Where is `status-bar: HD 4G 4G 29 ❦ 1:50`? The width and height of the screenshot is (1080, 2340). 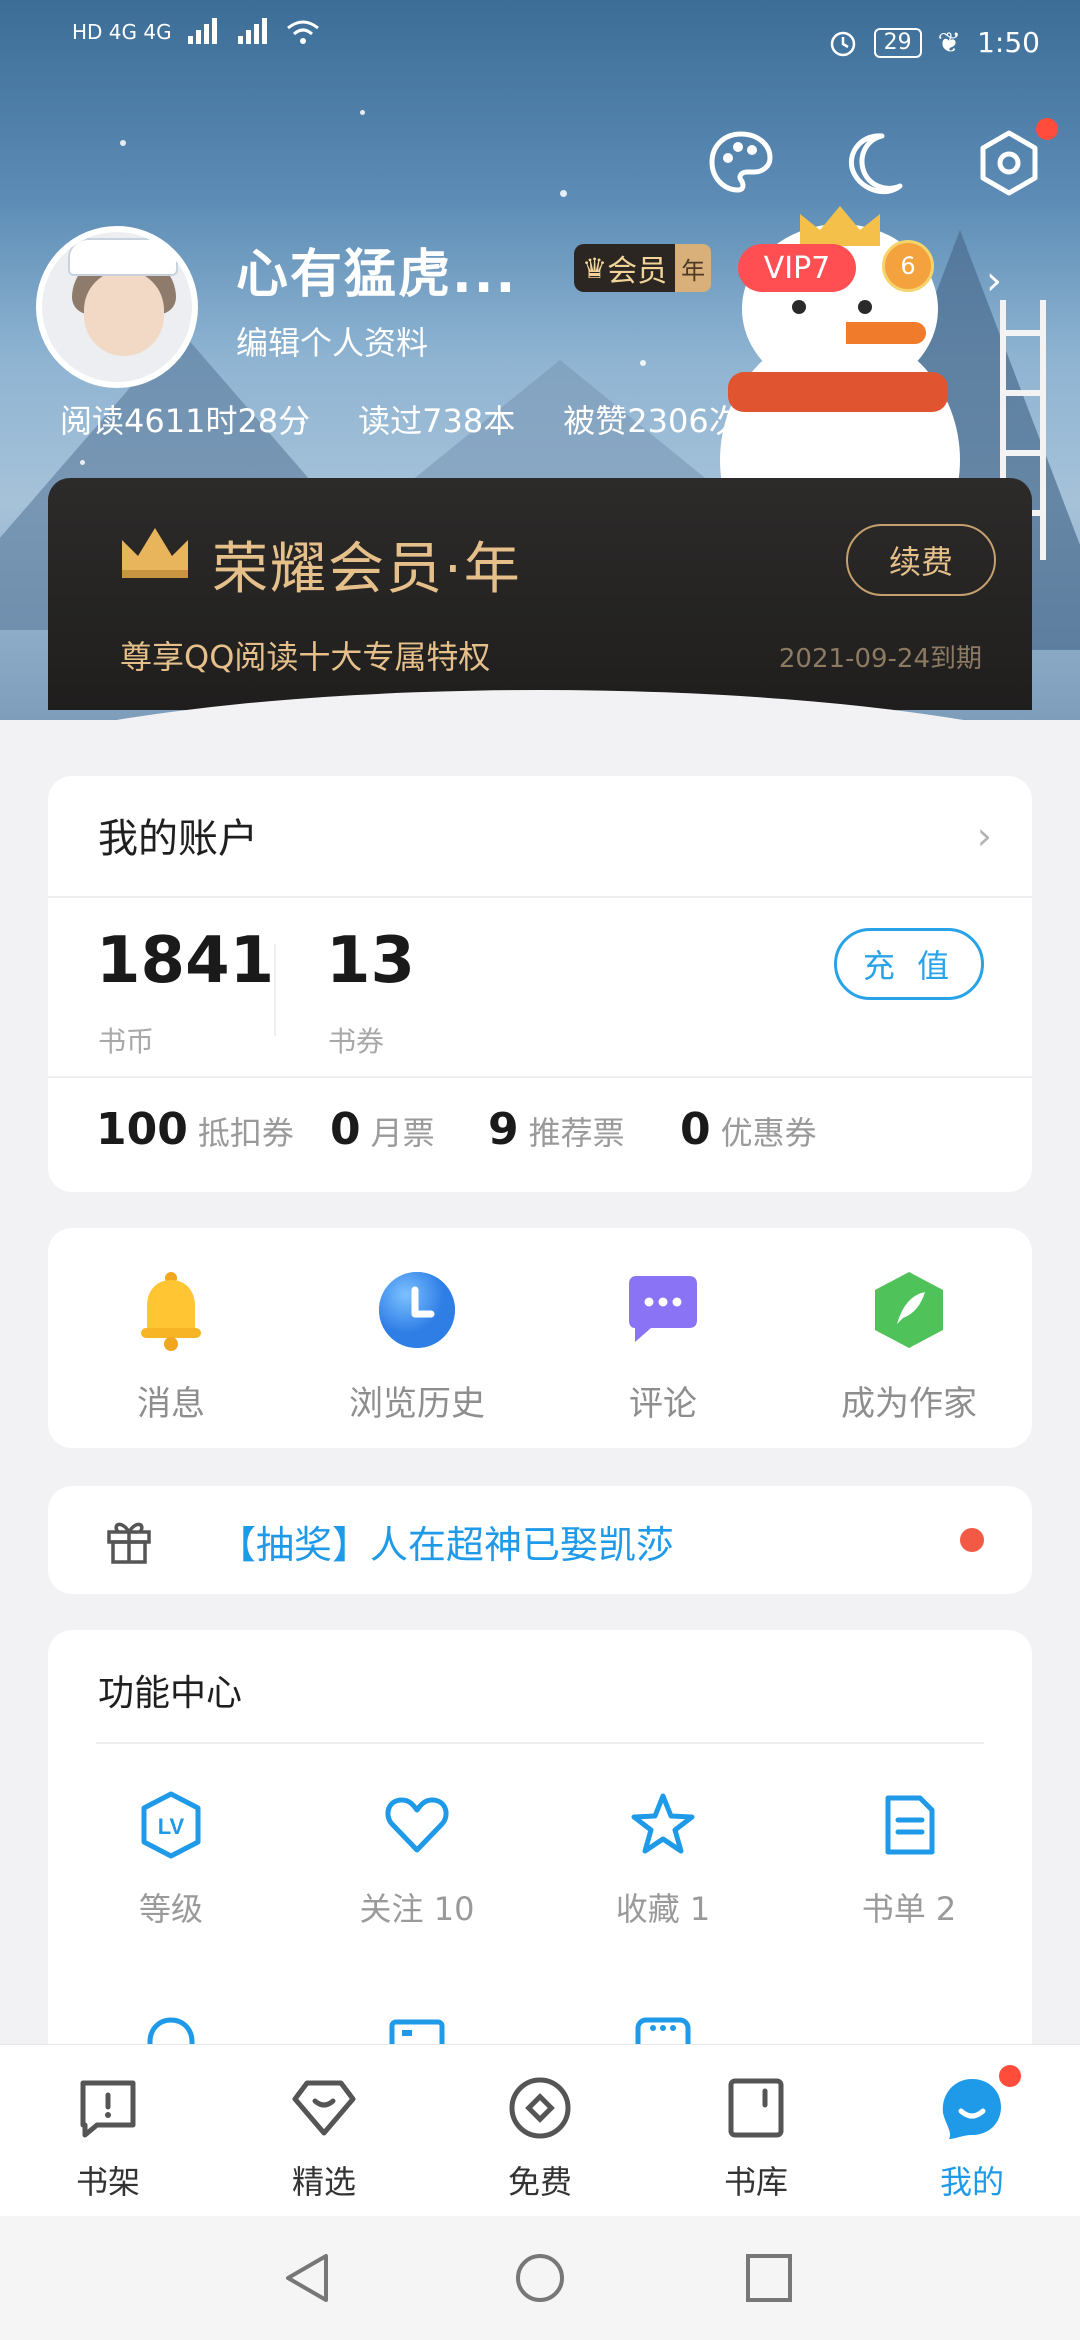 status-bar: HD 4G 4G 29 ❦ 1:50 is located at coordinates (540, 43).